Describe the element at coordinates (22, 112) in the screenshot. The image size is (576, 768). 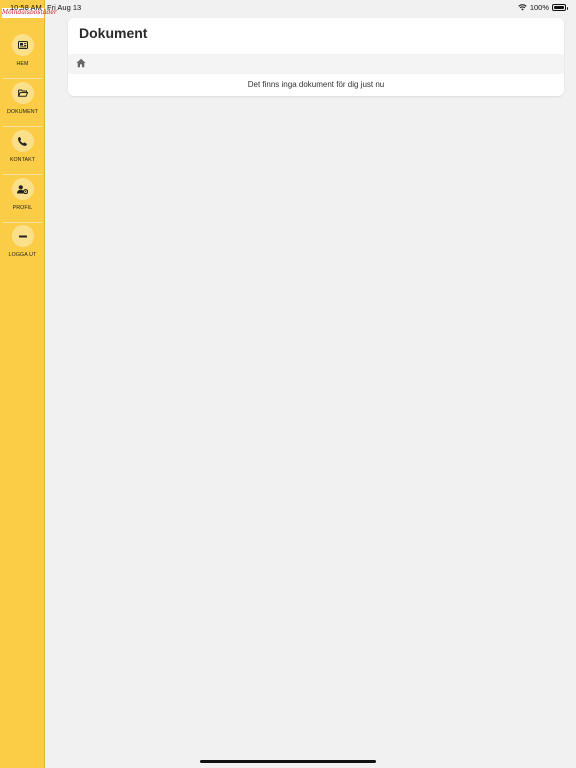
I see `sidebar-item-label: DOKUMENT` at that location.